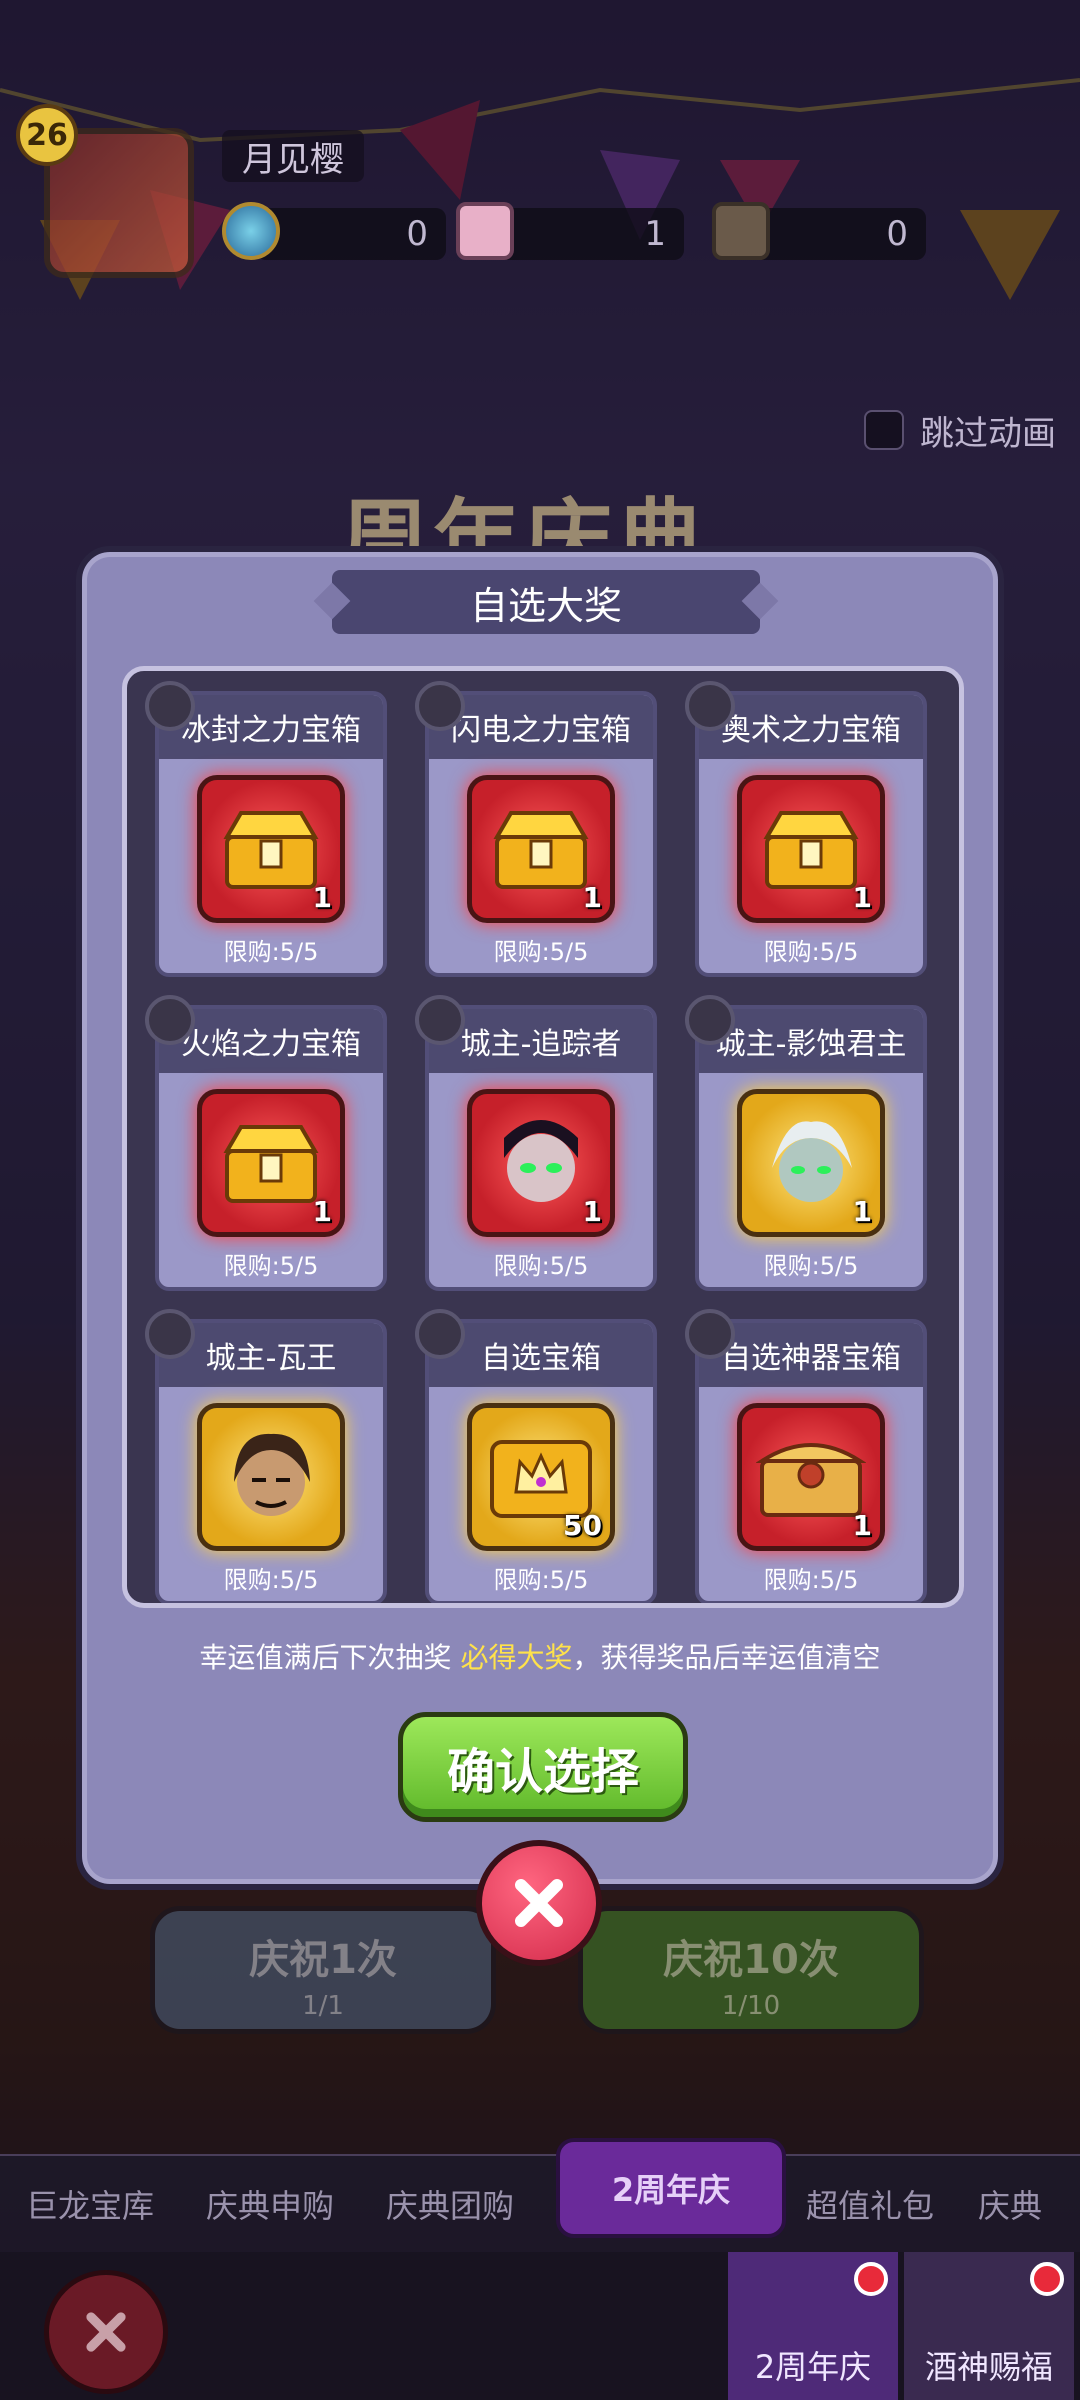  Describe the element at coordinates (293, 156) in the screenshot. I see `player-name: 月见樱` at that location.